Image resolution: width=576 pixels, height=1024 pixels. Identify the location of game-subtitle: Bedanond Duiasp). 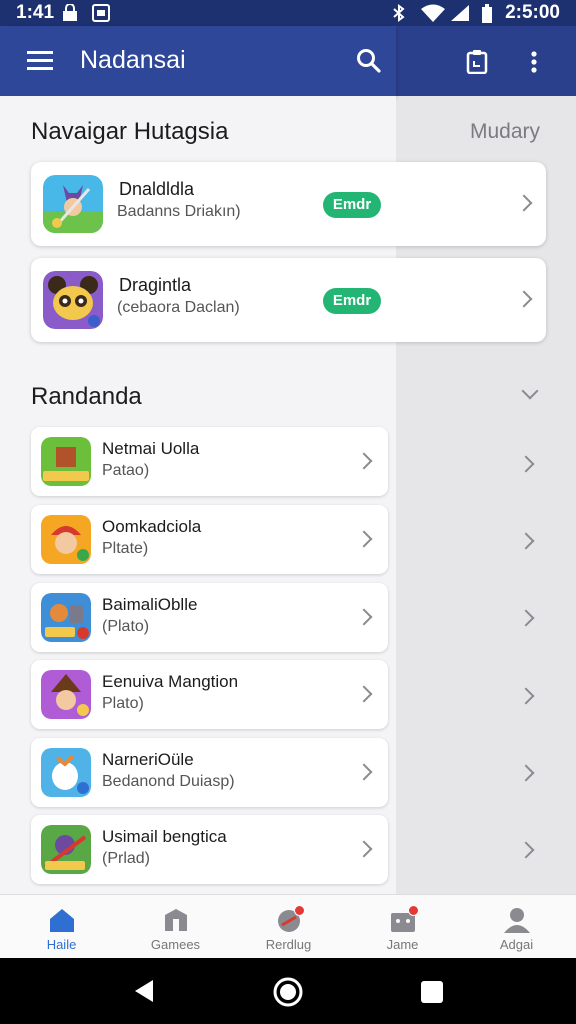
(168, 781).